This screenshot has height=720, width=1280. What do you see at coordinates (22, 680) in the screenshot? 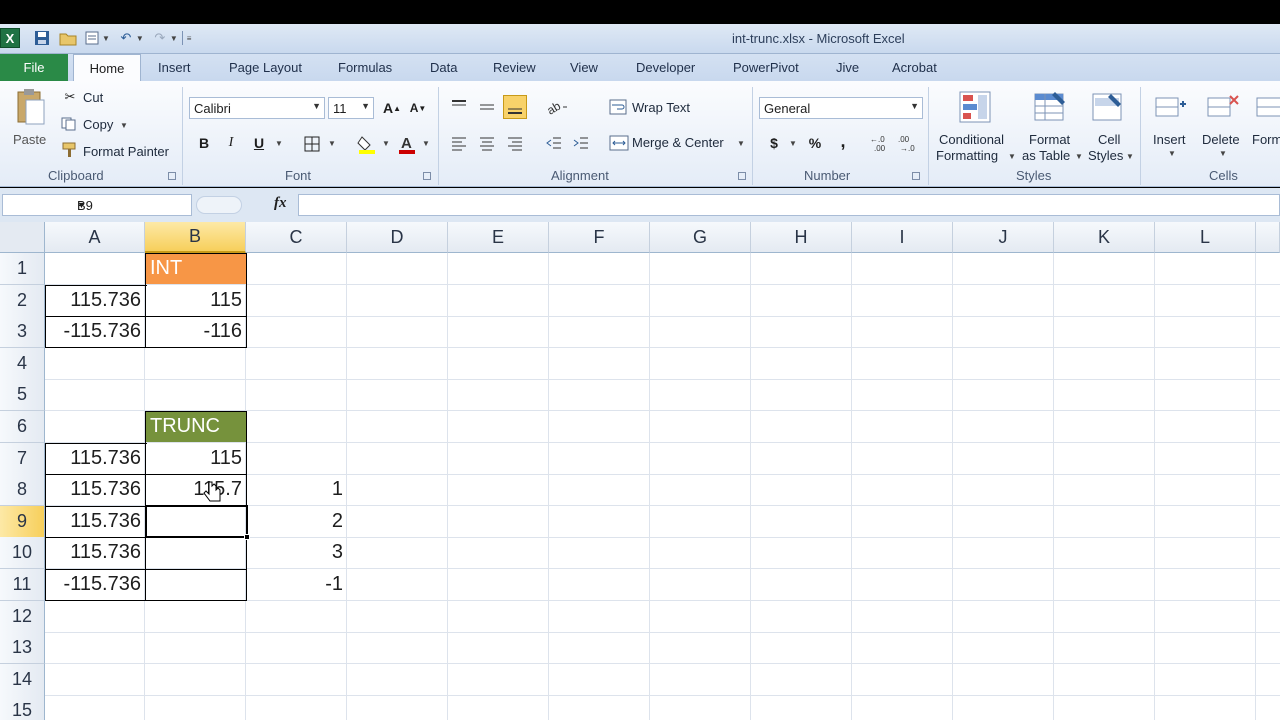
I see `row-header-14: 14` at bounding box center [22, 680].